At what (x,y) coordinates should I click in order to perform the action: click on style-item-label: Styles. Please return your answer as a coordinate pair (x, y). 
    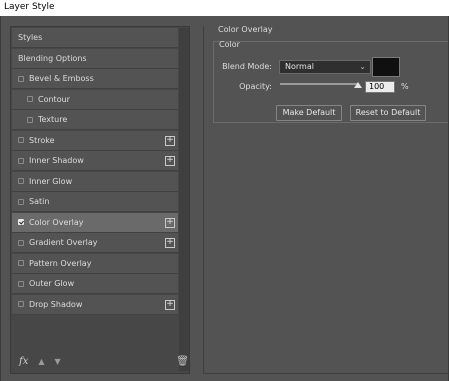
    Looking at the image, I should click on (30, 37).